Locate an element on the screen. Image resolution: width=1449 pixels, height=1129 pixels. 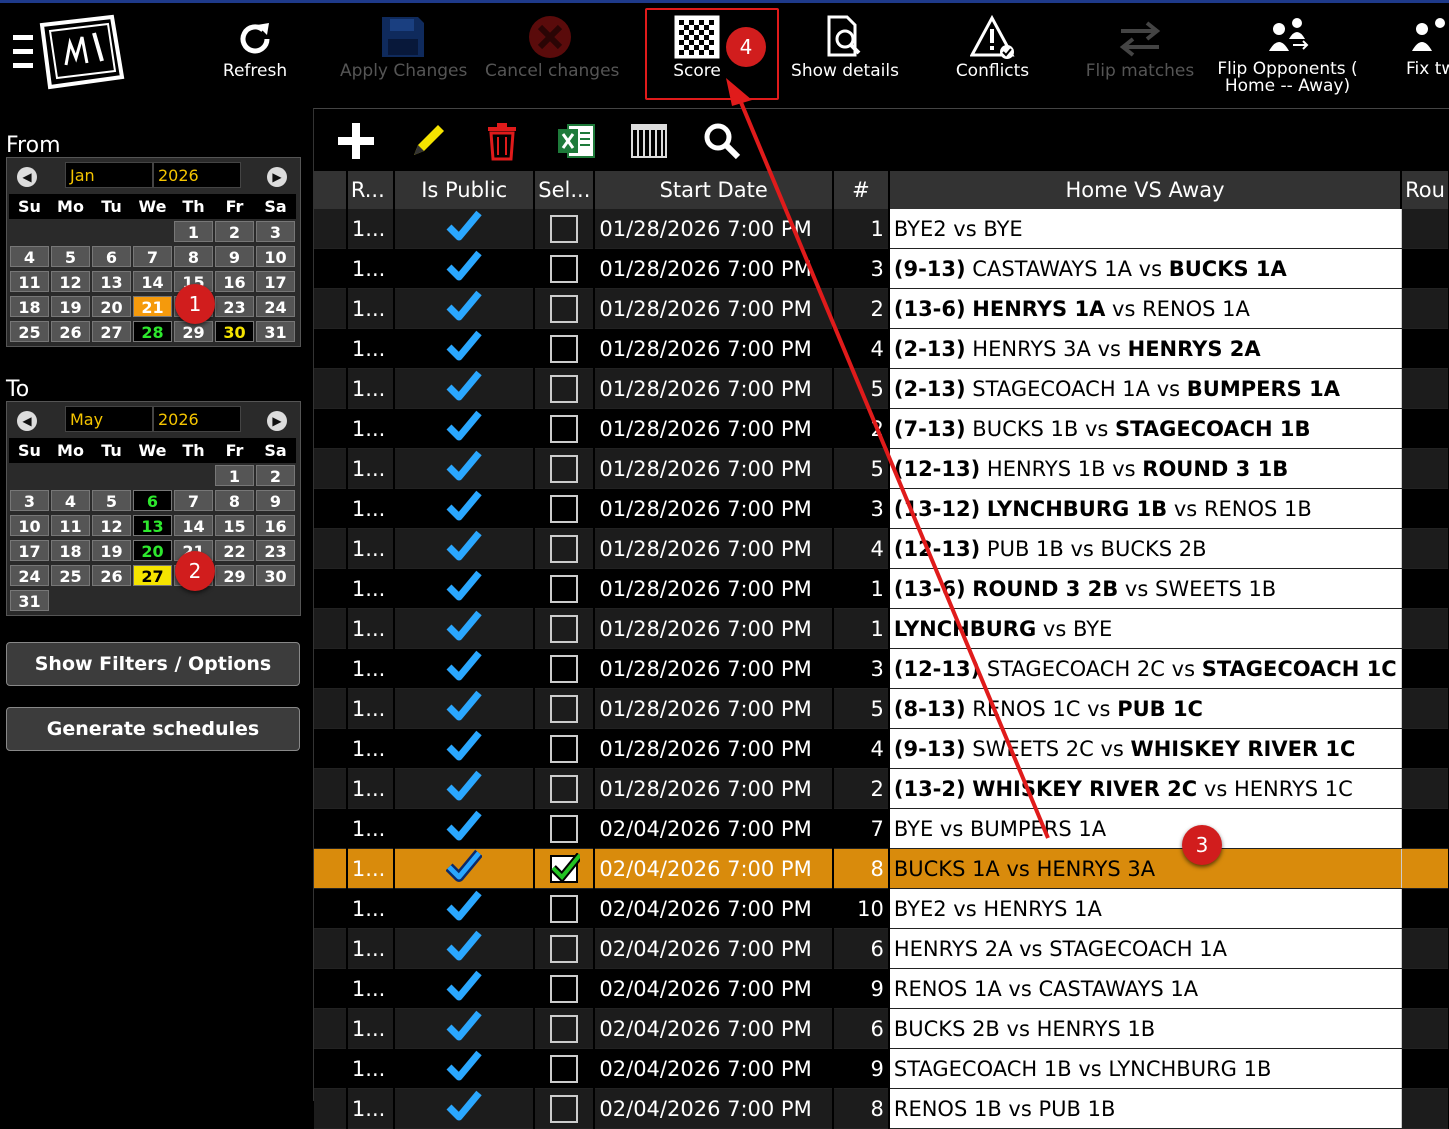
table-row: 1... 01/28/2026 7:00 PM 1 LYNCHBURG vs BYE is located at coordinates (881, 628).